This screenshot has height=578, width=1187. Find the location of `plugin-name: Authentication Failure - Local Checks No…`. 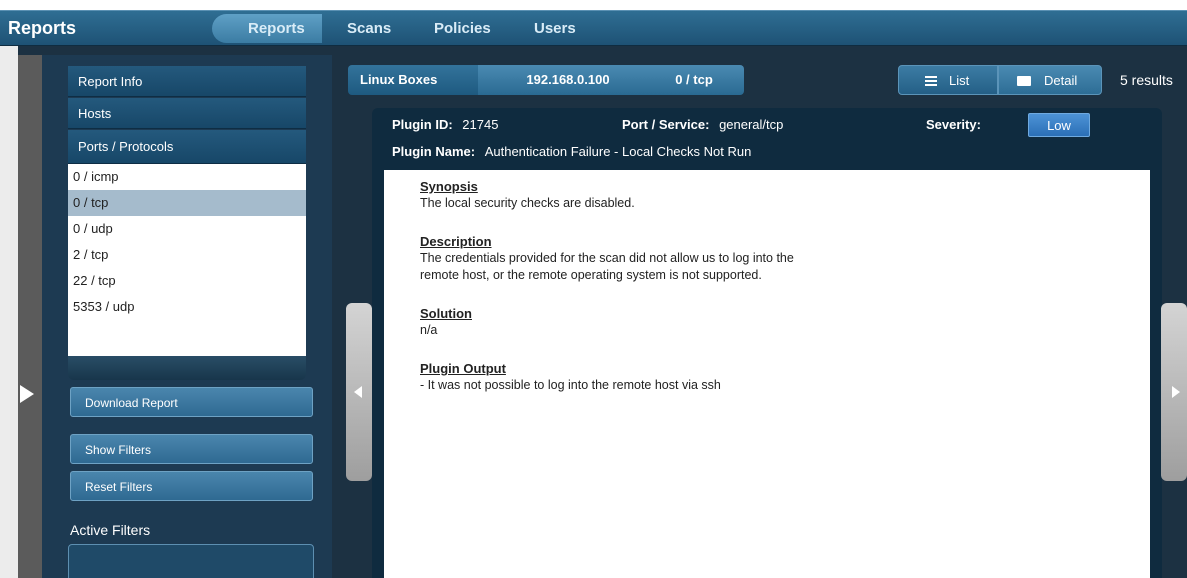

plugin-name: Authentication Failure - Local Checks No… is located at coordinates (618, 151).